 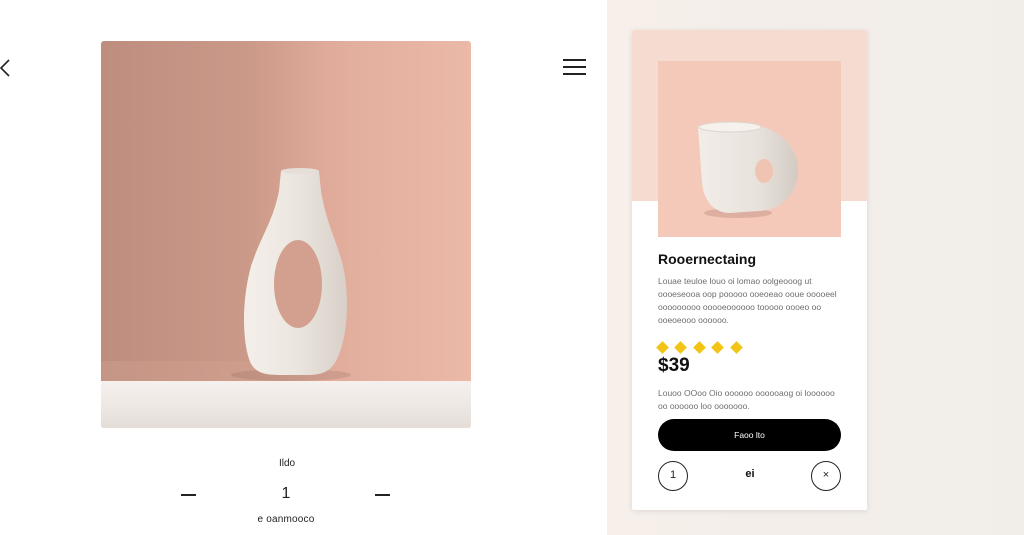 I want to click on quantity-value: 1, so click(x=286, y=493).